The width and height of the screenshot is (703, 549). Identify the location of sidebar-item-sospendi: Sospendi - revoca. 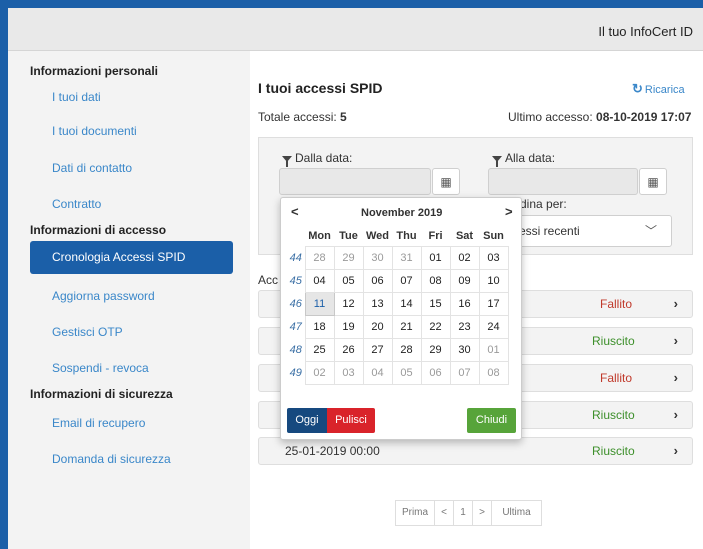
(100, 368).